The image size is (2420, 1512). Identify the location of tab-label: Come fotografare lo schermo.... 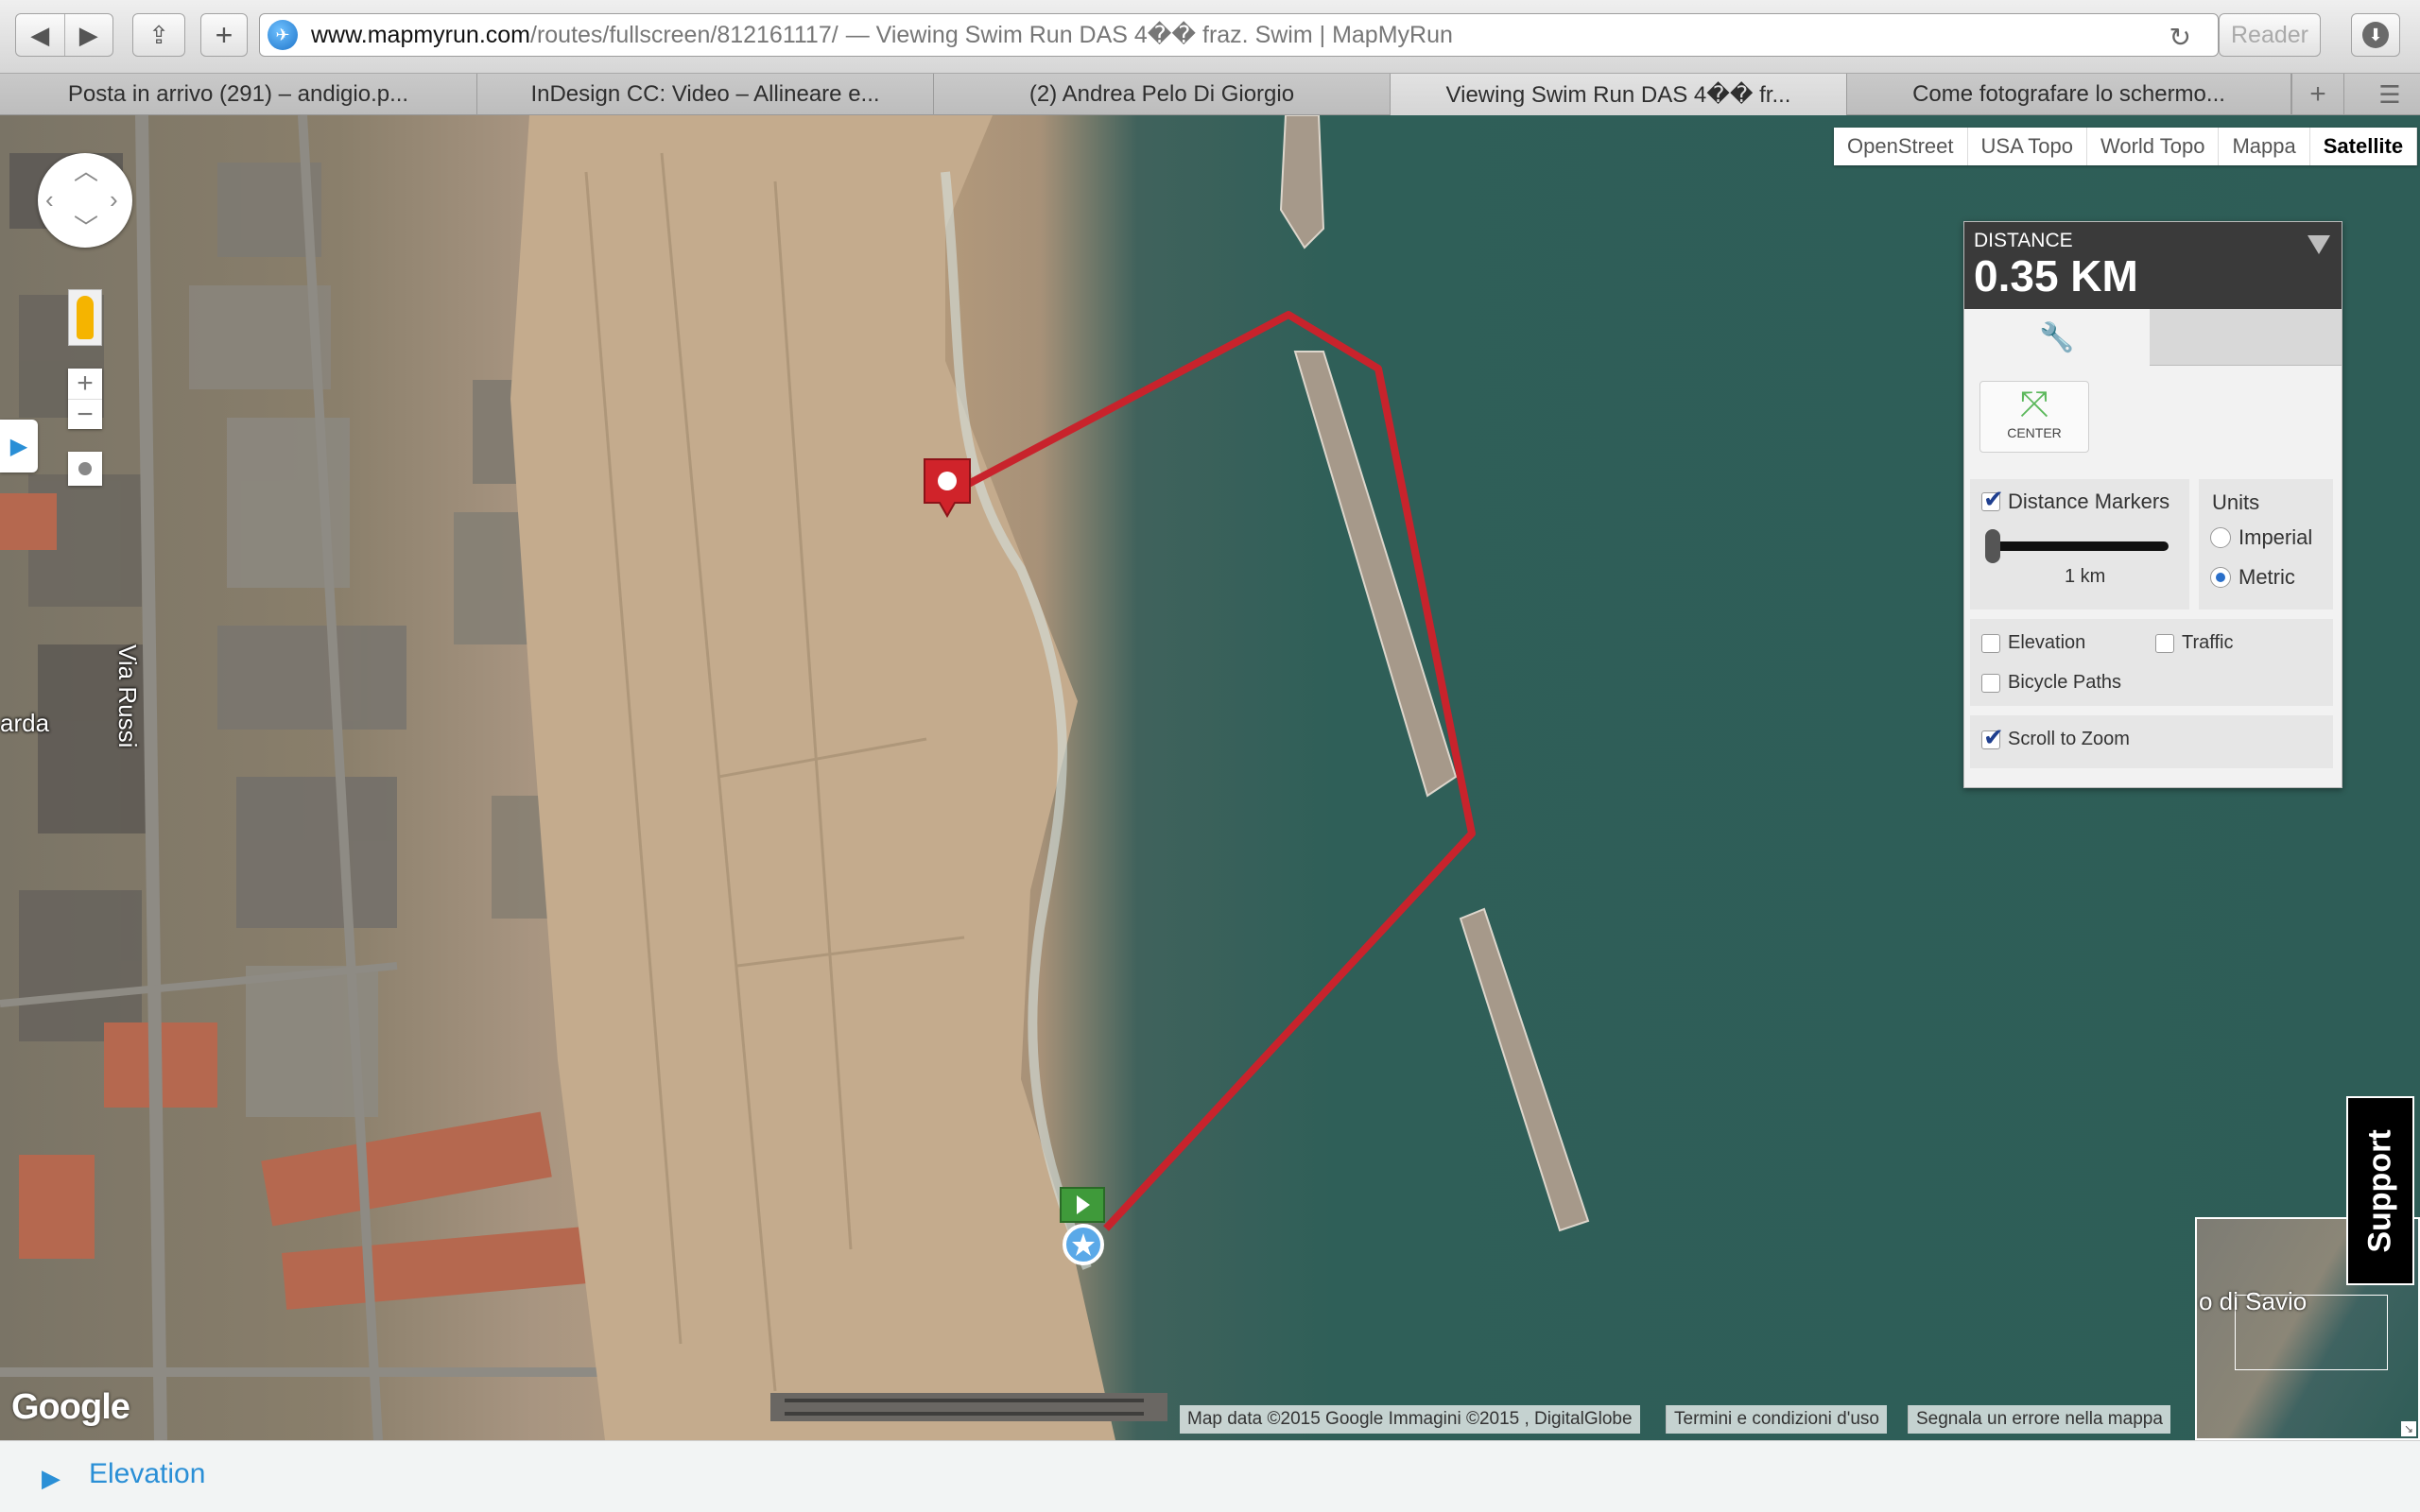
(2068, 94).